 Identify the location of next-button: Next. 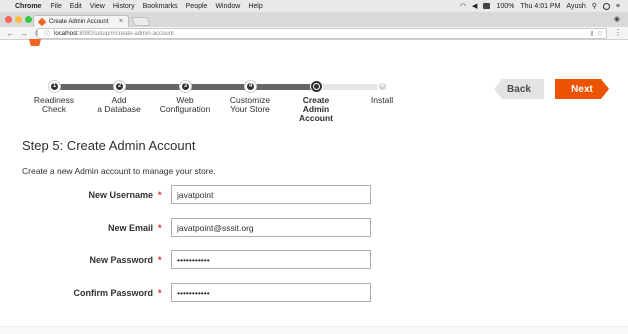
(582, 89).